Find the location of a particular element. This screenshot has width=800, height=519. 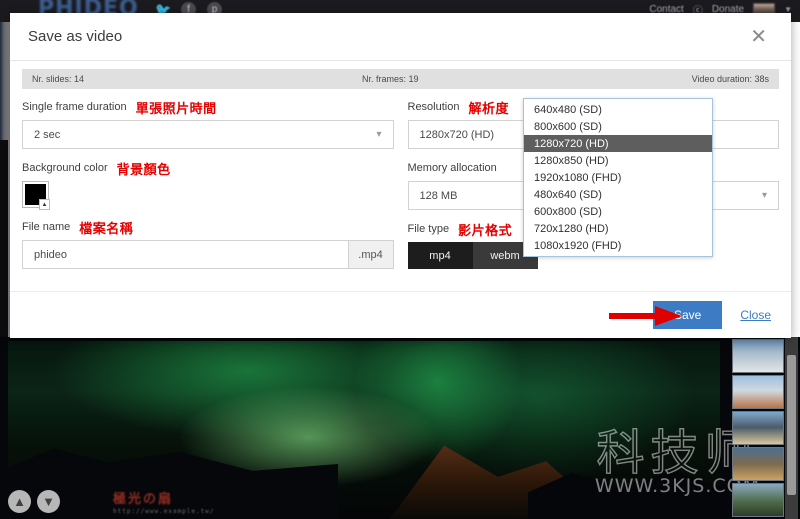

file-name-input: phideo is located at coordinates (185, 254).